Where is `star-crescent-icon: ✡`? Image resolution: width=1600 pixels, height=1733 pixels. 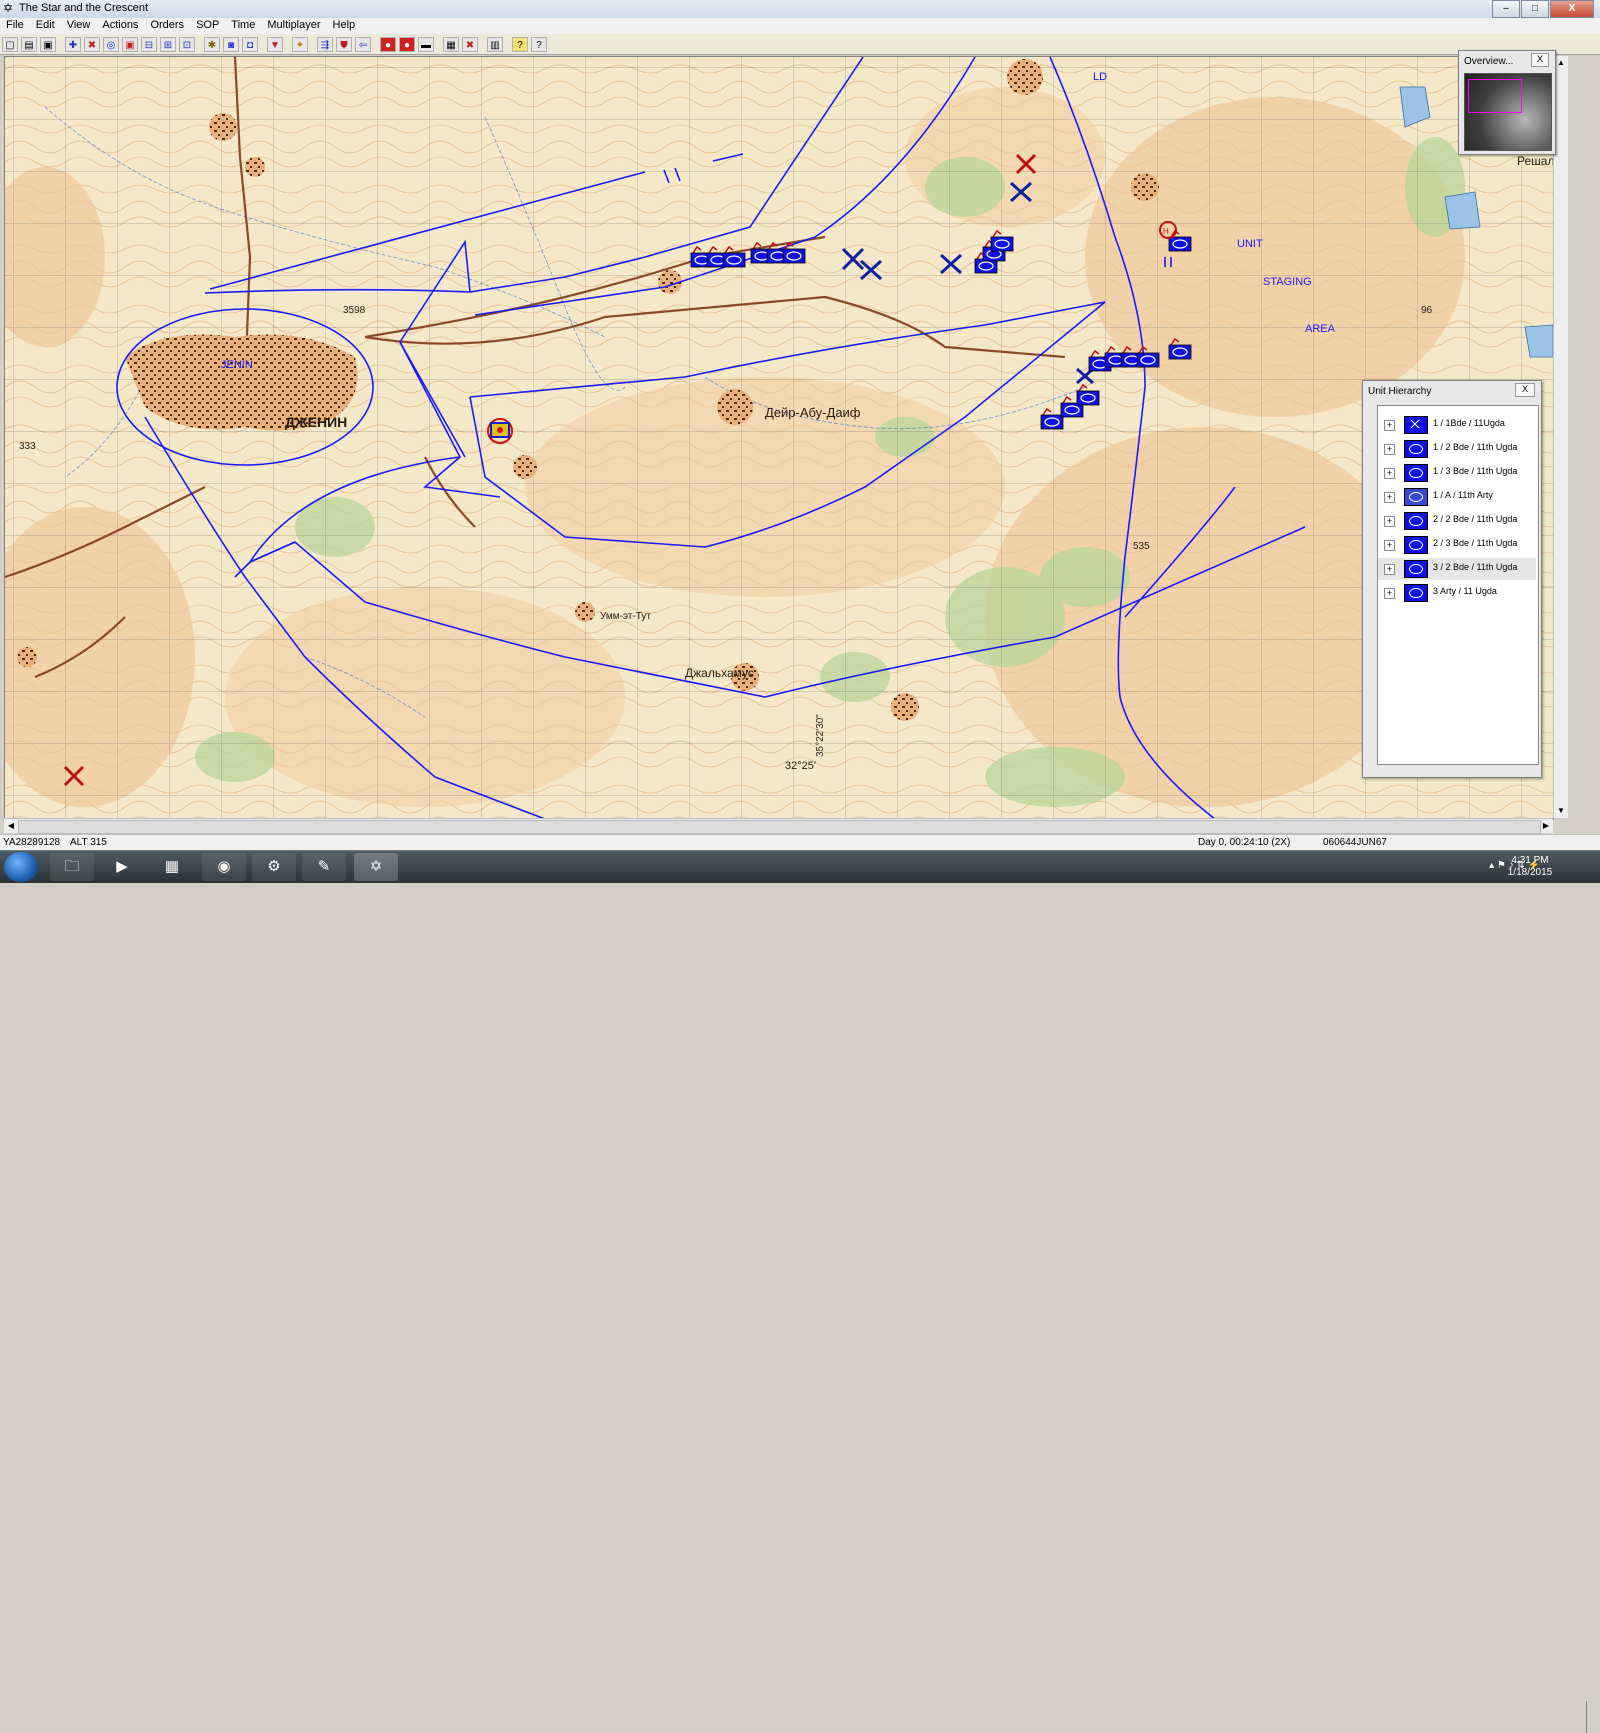 star-crescent-icon: ✡ is located at coordinates (376, 867).